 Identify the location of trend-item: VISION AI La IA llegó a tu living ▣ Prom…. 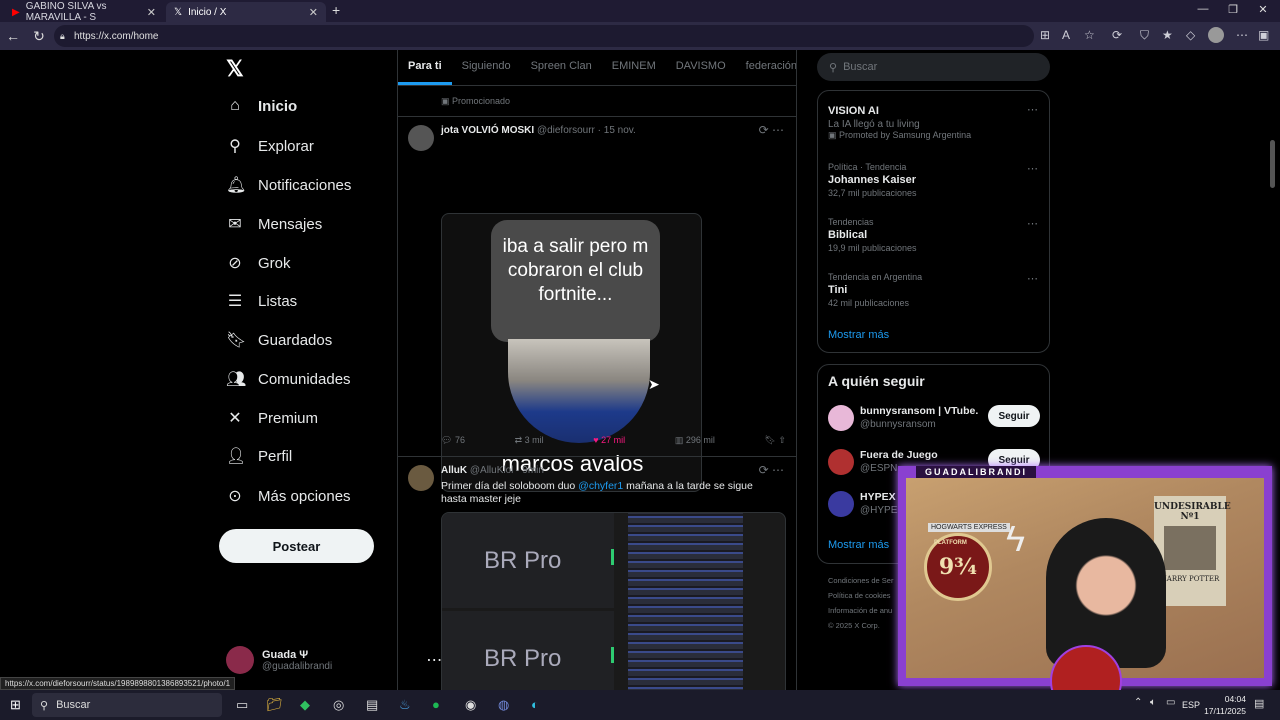
(933, 122).